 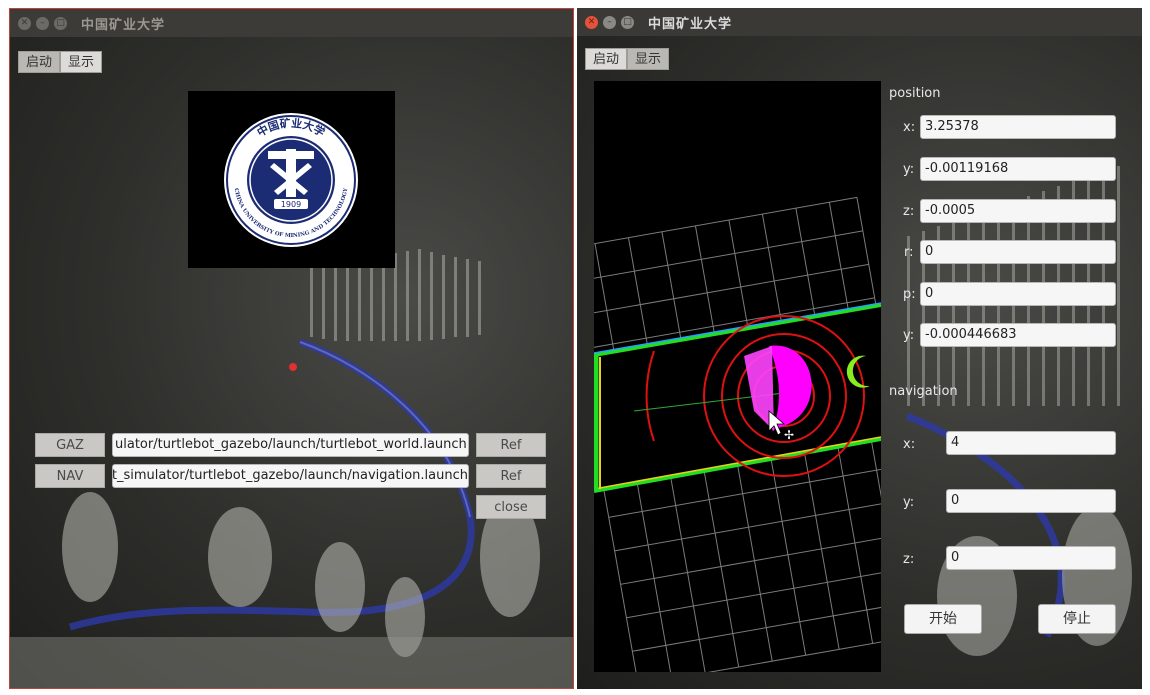 What do you see at coordinates (909, 559) in the screenshot?
I see `navigation-z-label: z:` at bounding box center [909, 559].